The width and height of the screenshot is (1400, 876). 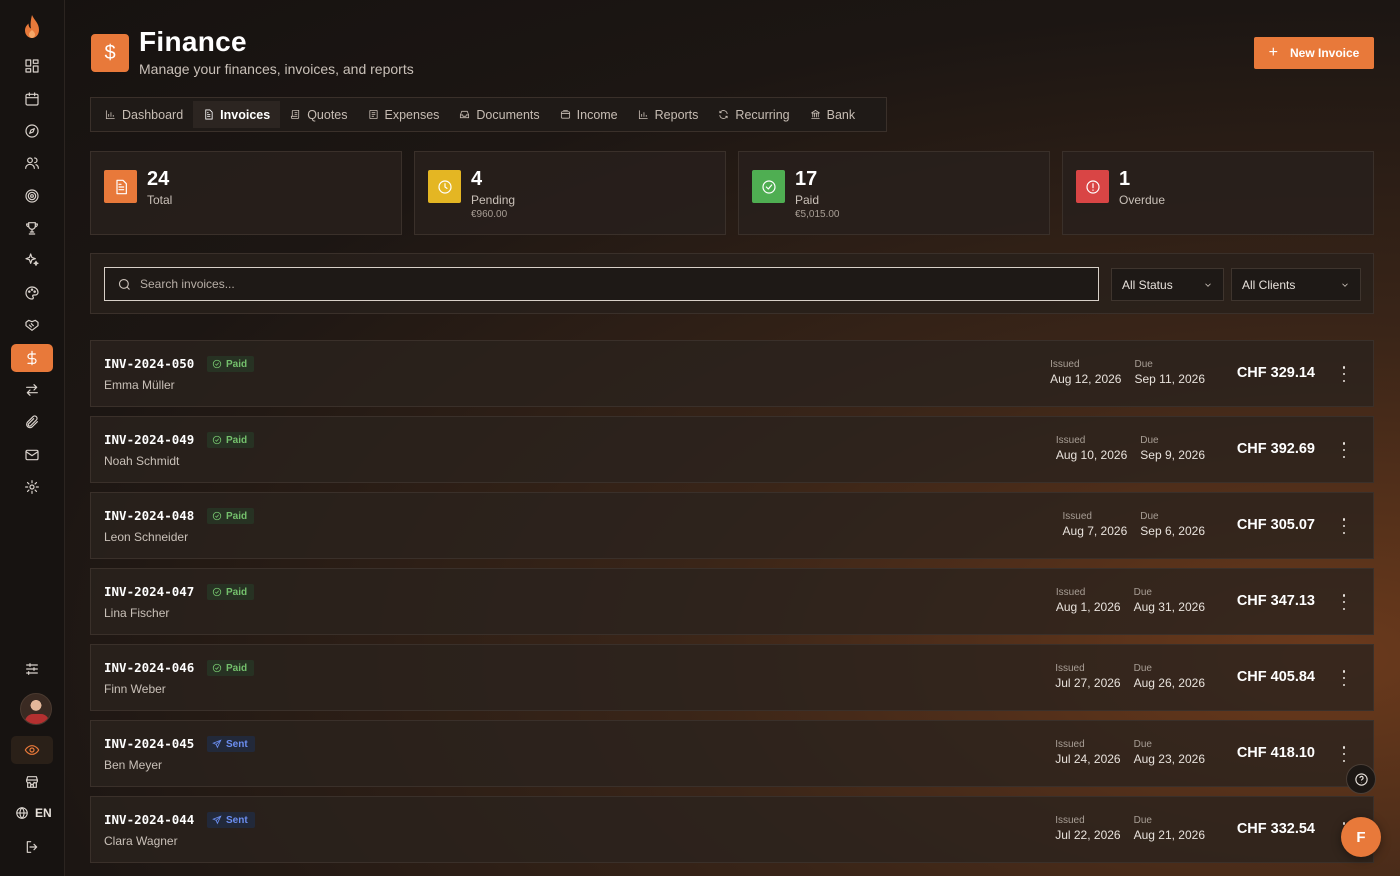 I want to click on logout-icon, so click(x=32, y=847).